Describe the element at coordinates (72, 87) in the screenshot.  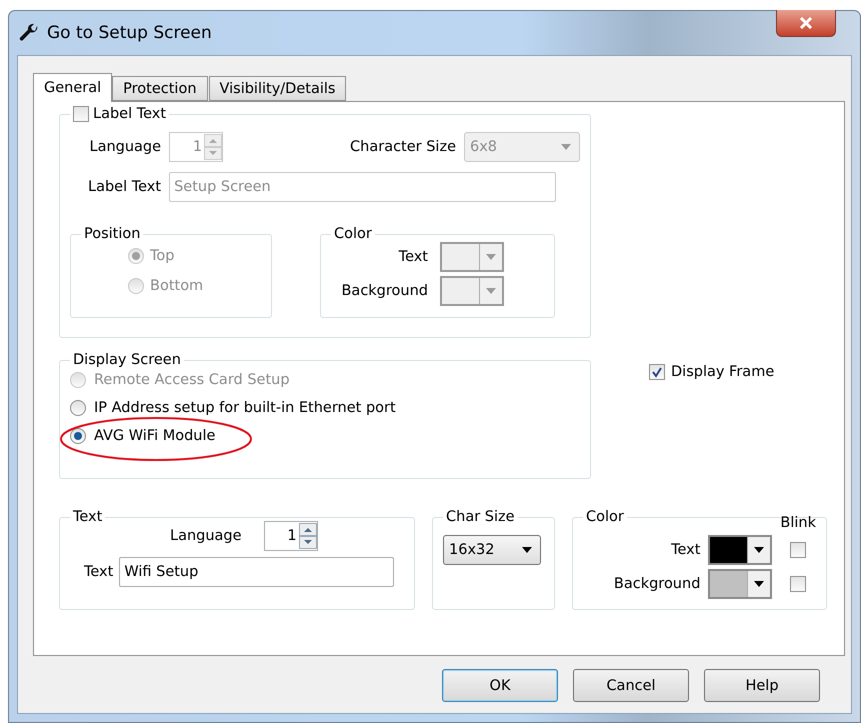
I see `tab: General` at that location.